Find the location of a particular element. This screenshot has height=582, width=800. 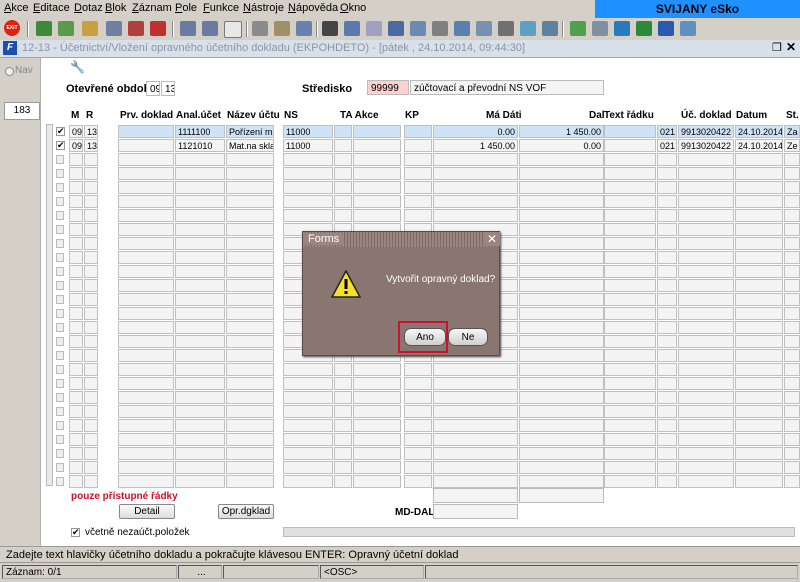

grid-cell-uc-doklad: 9913020422 is located at coordinates (706, 145).